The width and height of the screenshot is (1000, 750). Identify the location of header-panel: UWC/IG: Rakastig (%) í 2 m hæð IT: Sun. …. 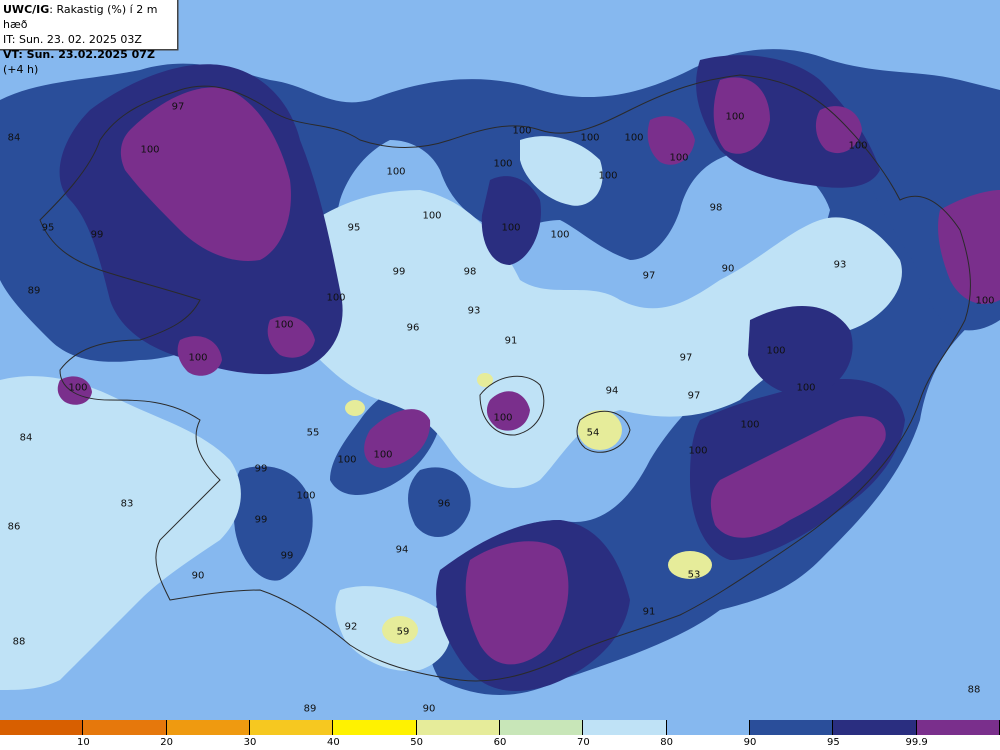
(89, 38).